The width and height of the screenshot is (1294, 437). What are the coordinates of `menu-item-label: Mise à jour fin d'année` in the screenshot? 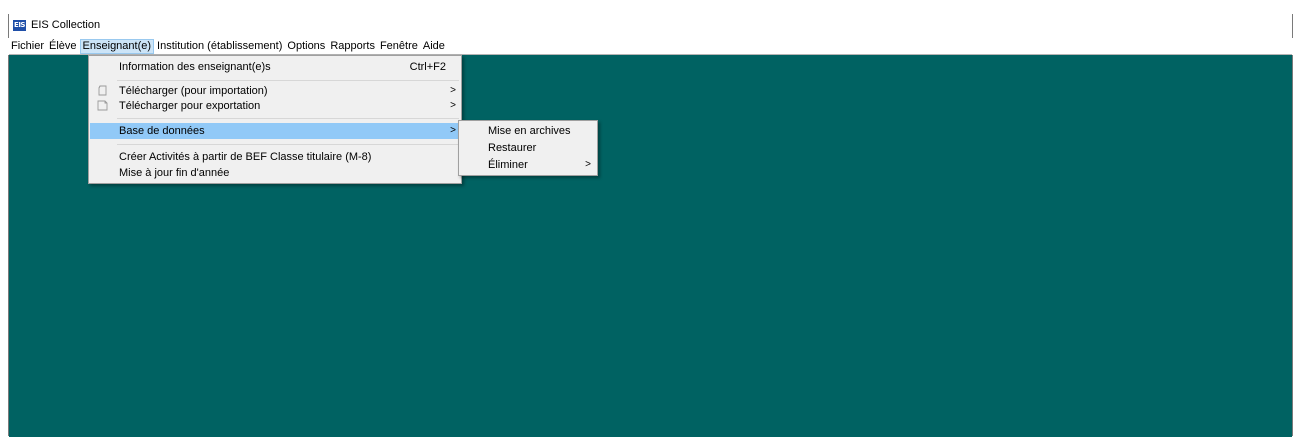 It's located at (174, 173).